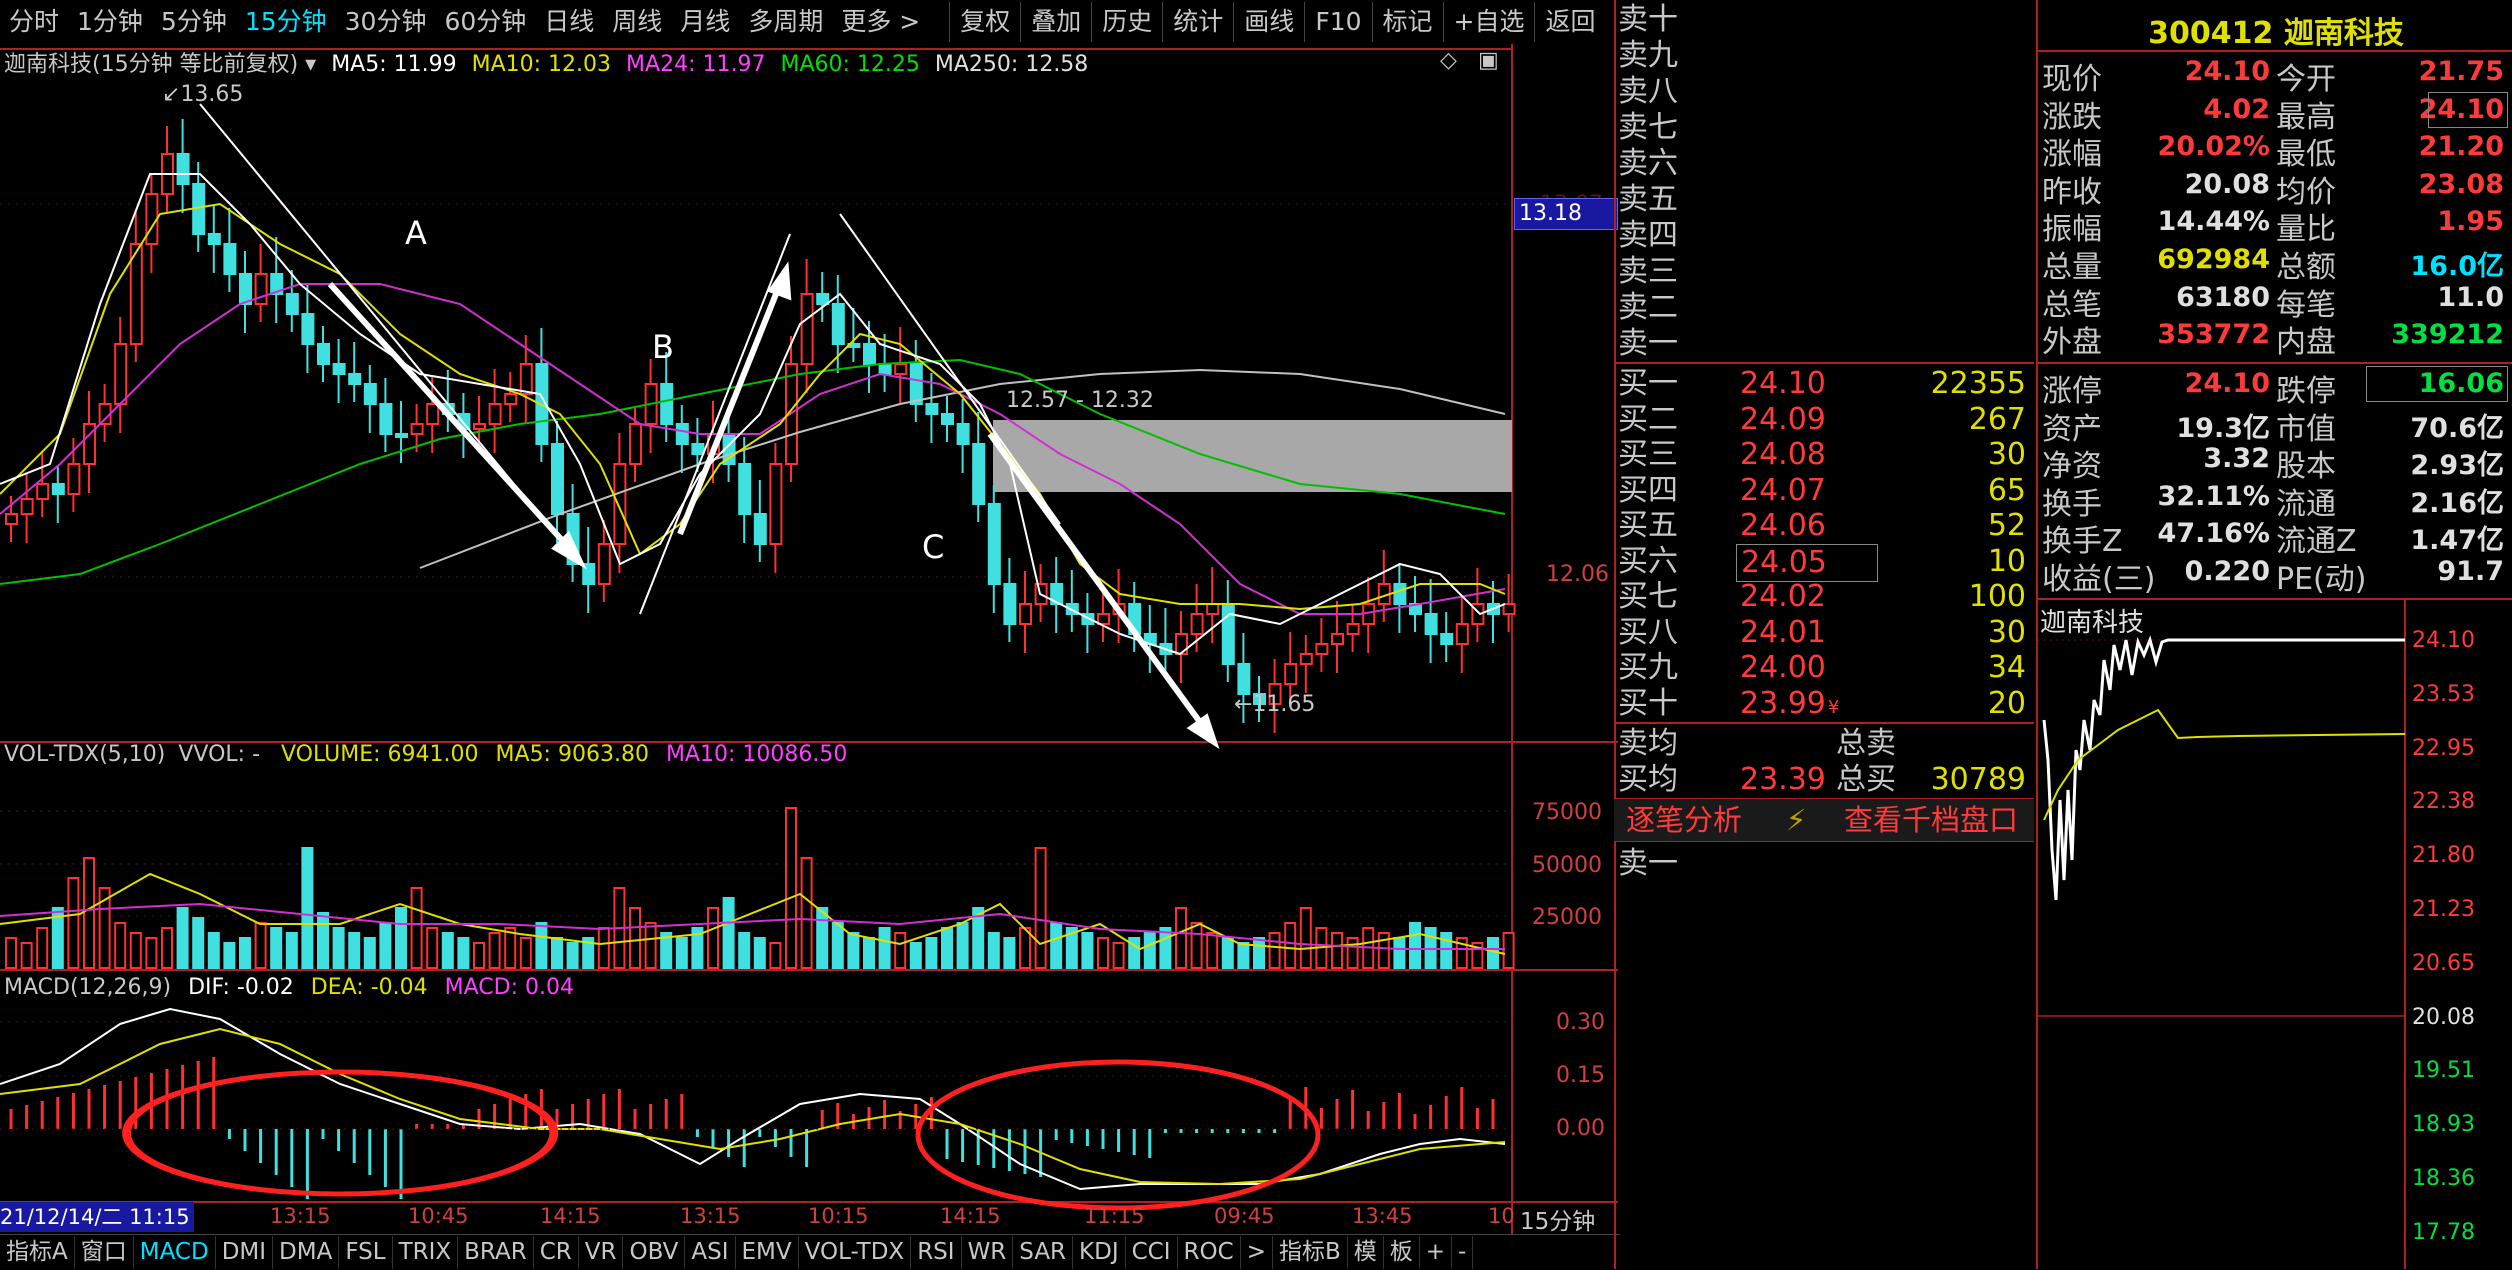 The image size is (2512, 1270). What do you see at coordinates (1826, 597) in the screenshot?
I see `buy-row: 买七 24.02 100` at bounding box center [1826, 597].